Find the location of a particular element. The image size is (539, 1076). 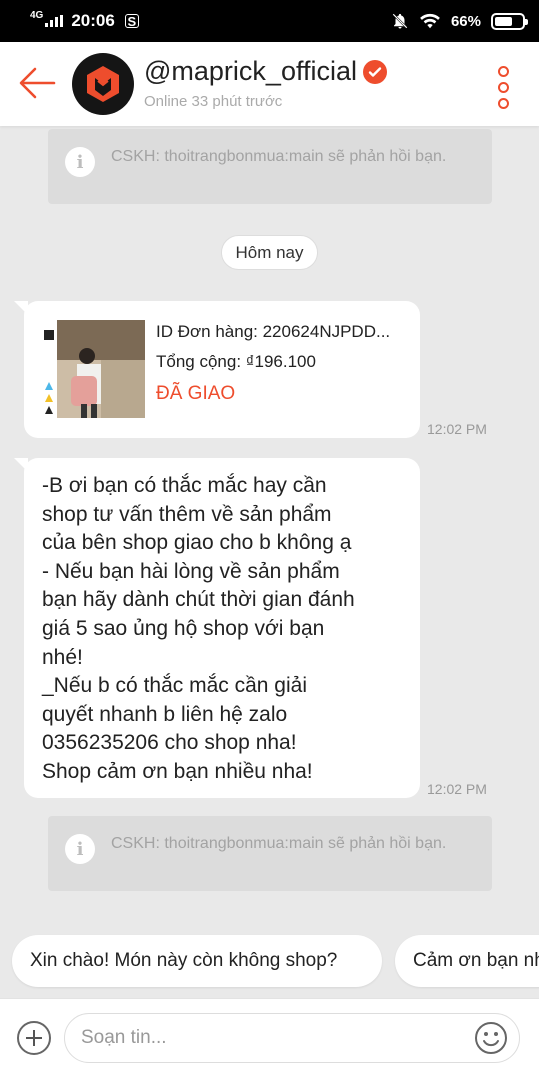

message-line: _Nếu b có thắc mắc cần giải is located at coordinates (174, 686).